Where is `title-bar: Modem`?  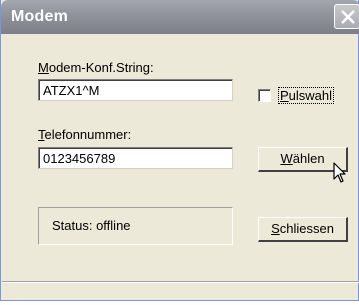
title-bar: Modem is located at coordinates (180, 17).